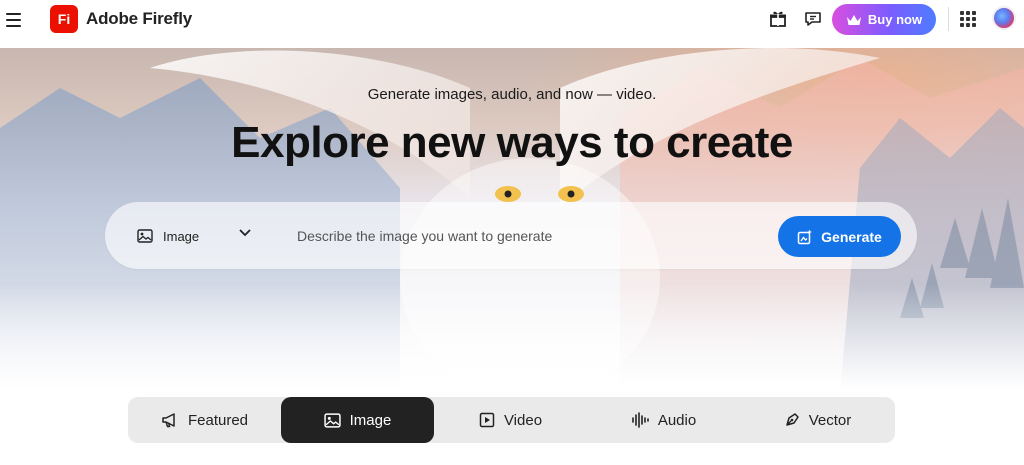 The image size is (1024, 465). What do you see at coordinates (527, 236) in the screenshot?
I see `prompt-input` at bounding box center [527, 236].